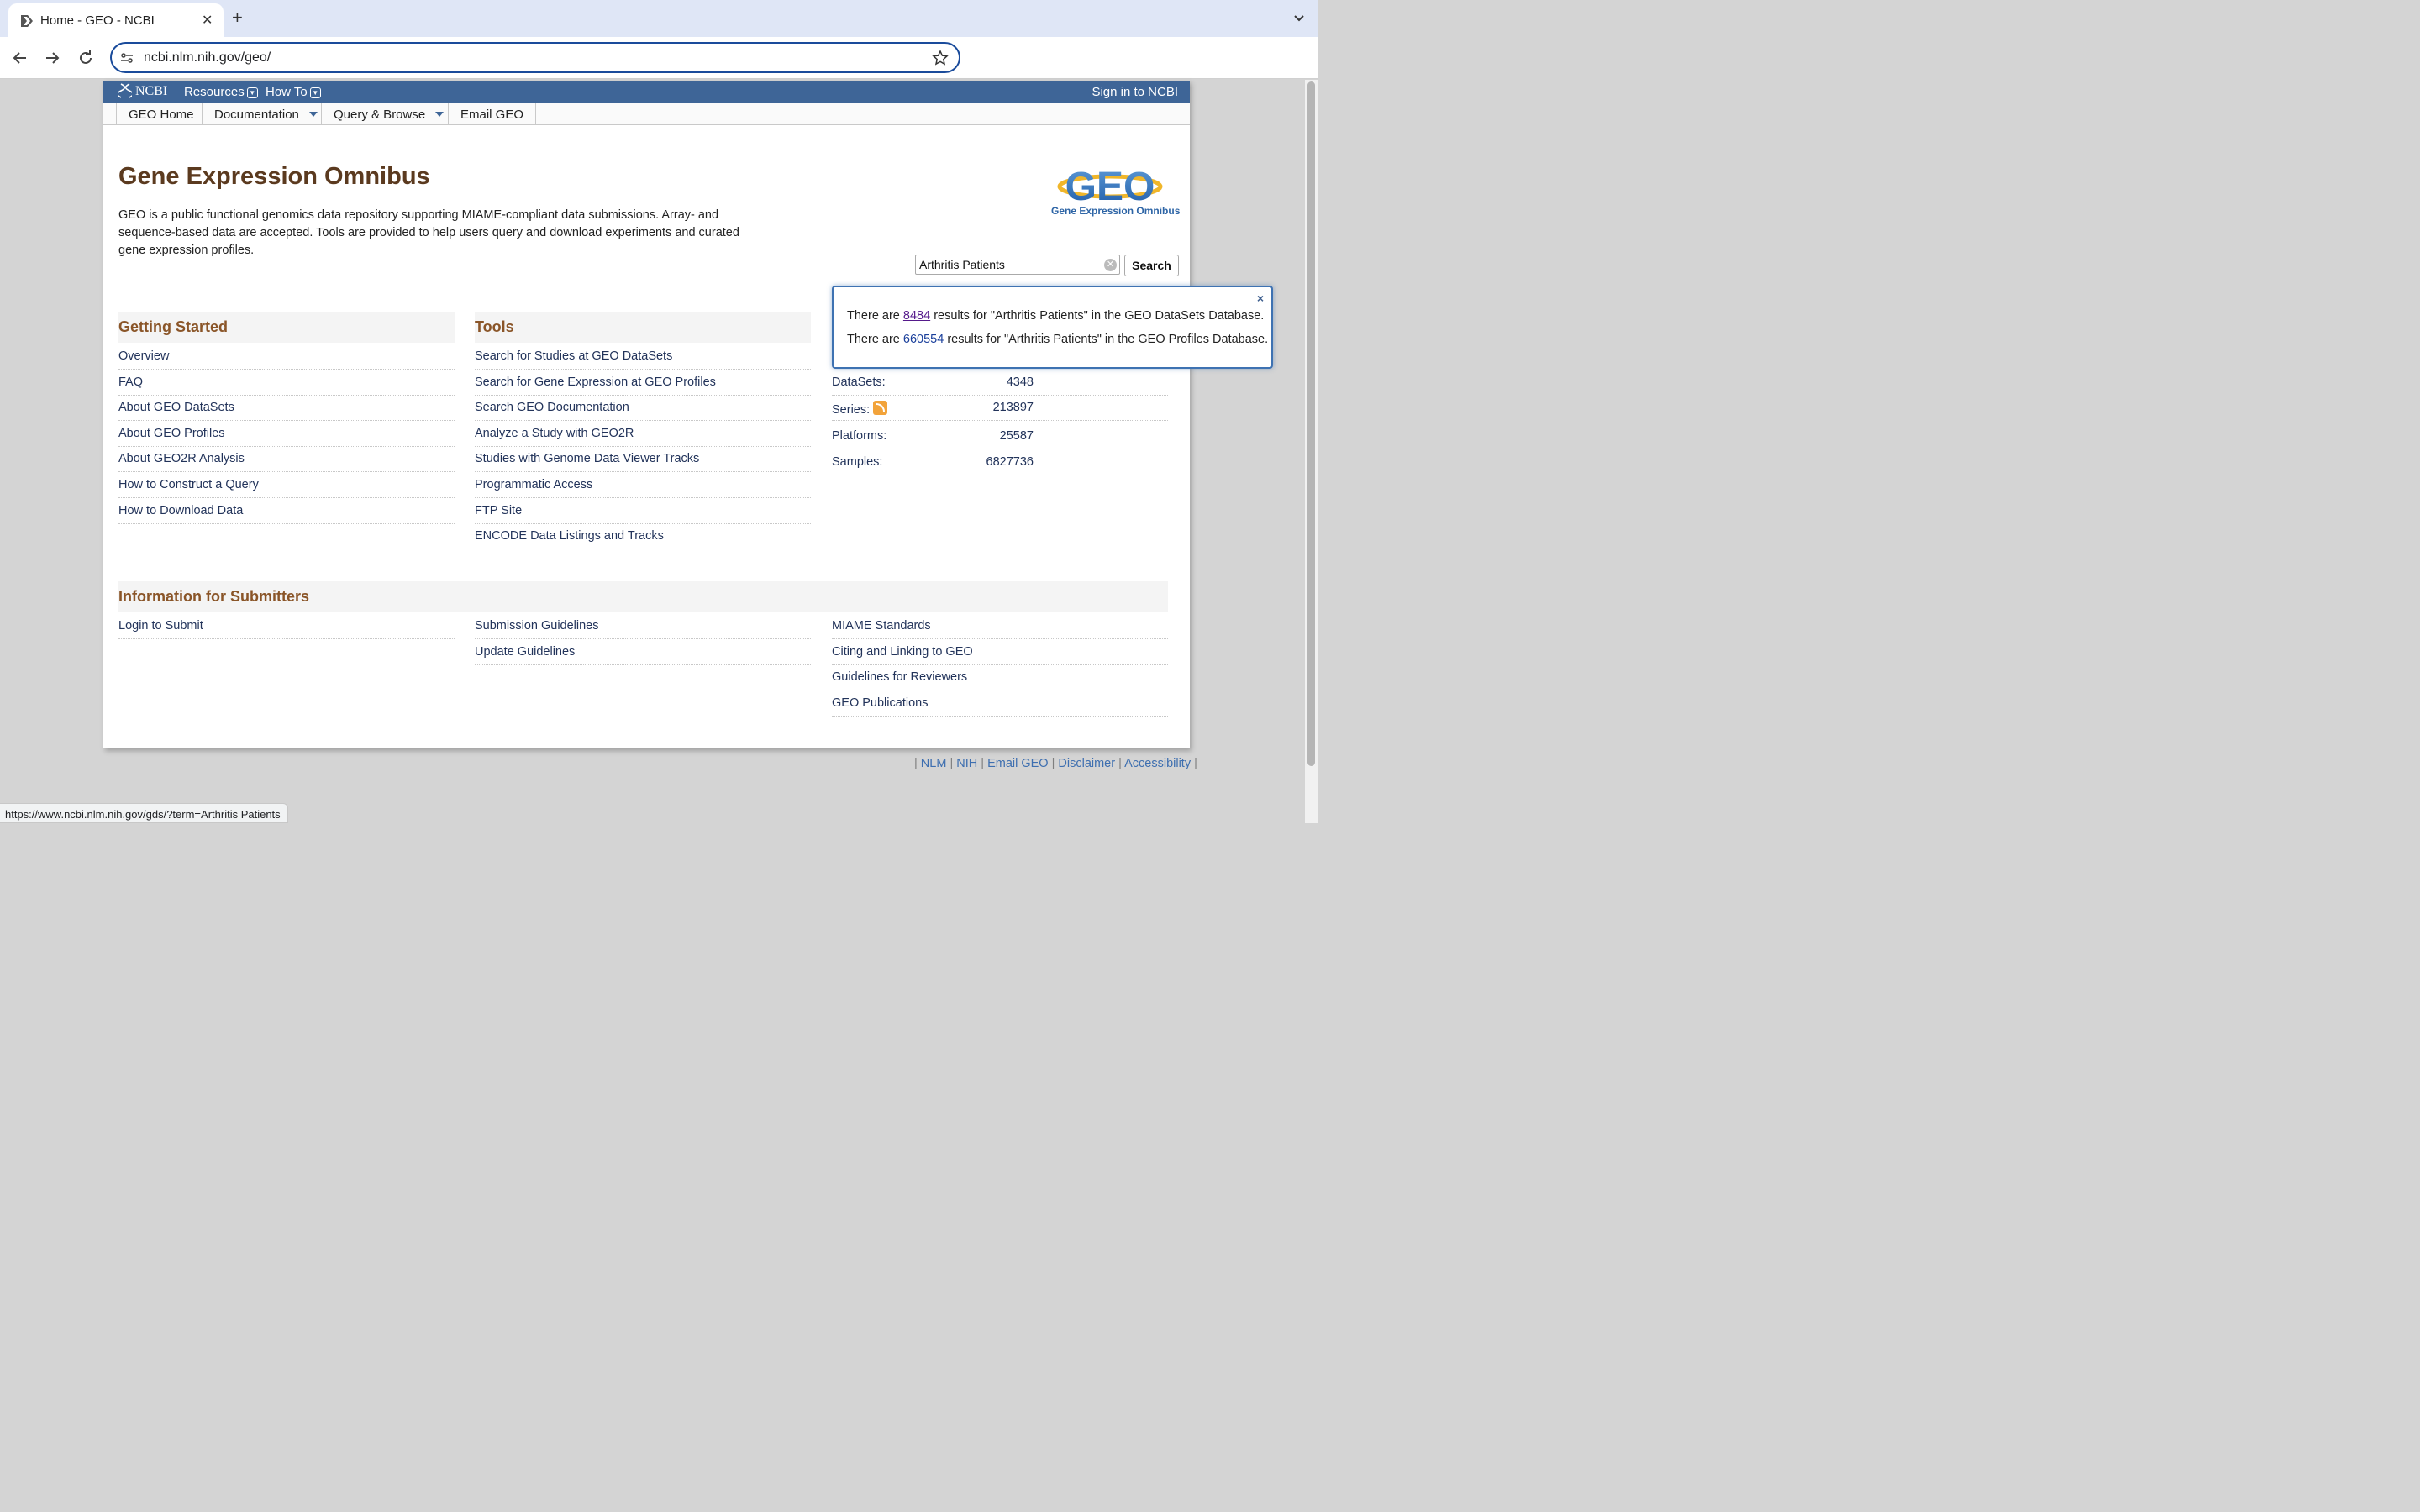 The height and width of the screenshot is (1512, 2420). Describe the element at coordinates (934, 763) in the screenshot. I see `footer-link-nlm: NLM` at that location.